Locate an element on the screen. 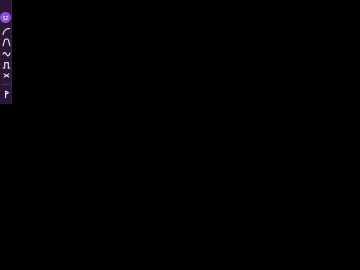 Image resolution: width=360 pixels, height=270 pixels. steps-tool-icon is located at coordinates (6, 64).